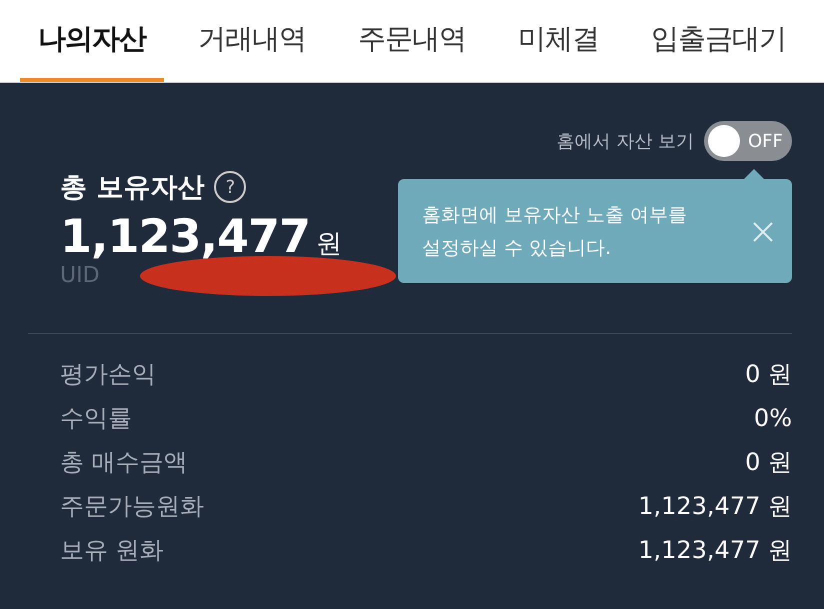 Image resolution: width=824 pixels, height=609 pixels. What do you see at coordinates (185, 236) in the screenshot?
I see `total-amount: 1,123,477` at bounding box center [185, 236].